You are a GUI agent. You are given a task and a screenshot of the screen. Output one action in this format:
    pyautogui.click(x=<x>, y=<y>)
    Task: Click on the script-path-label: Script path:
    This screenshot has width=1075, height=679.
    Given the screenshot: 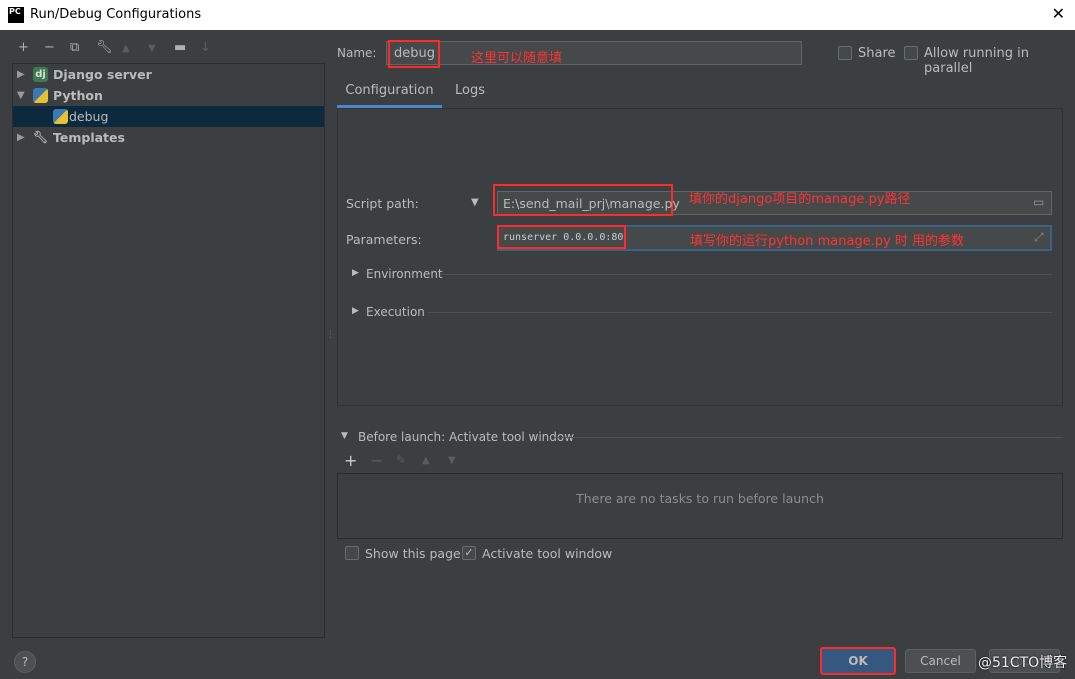 What is the action you would take?
    pyautogui.click(x=382, y=203)
    